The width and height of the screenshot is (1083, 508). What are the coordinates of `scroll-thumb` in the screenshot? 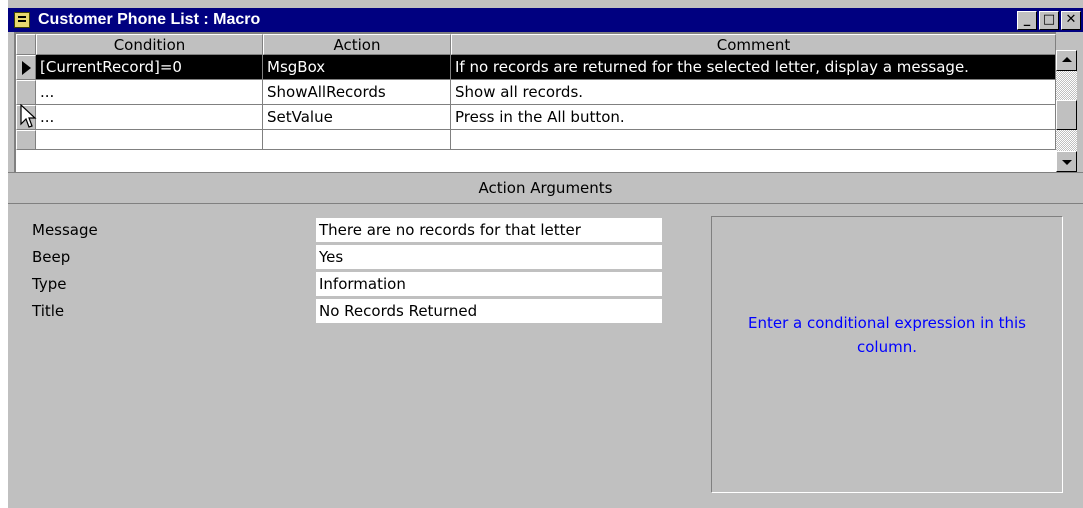 It's located at (1066, 115).